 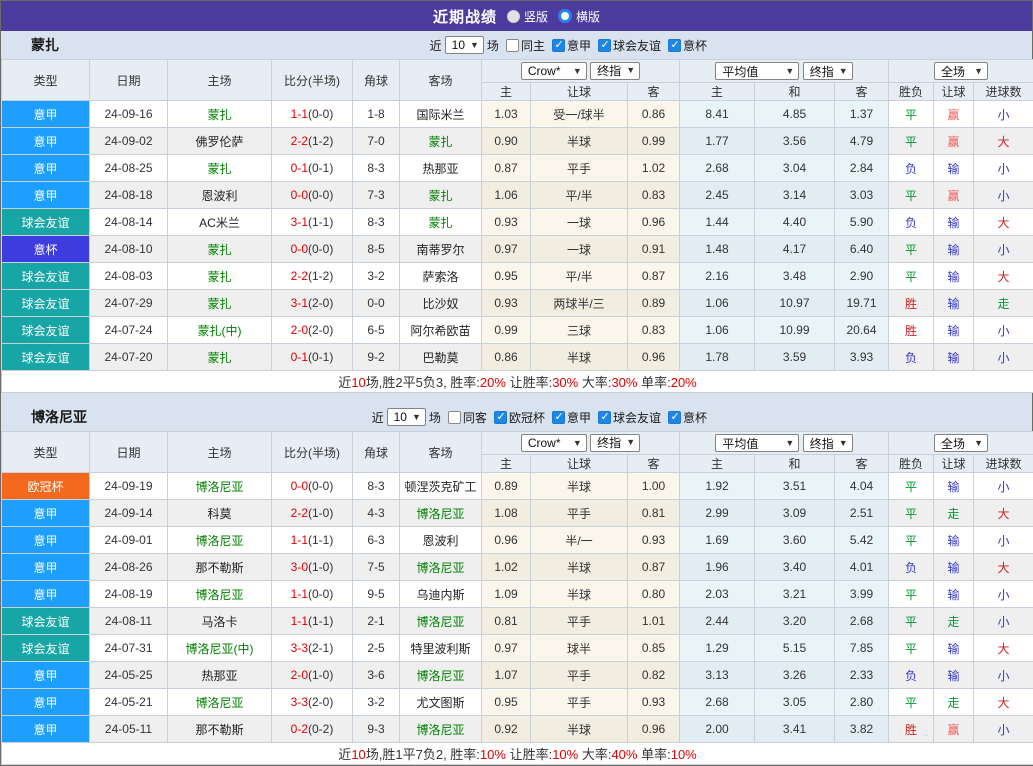 What do you see at coordinates (220, 675) in the screenshot?
I see `home-team: 热那亚` at bounding box center [220, 675].